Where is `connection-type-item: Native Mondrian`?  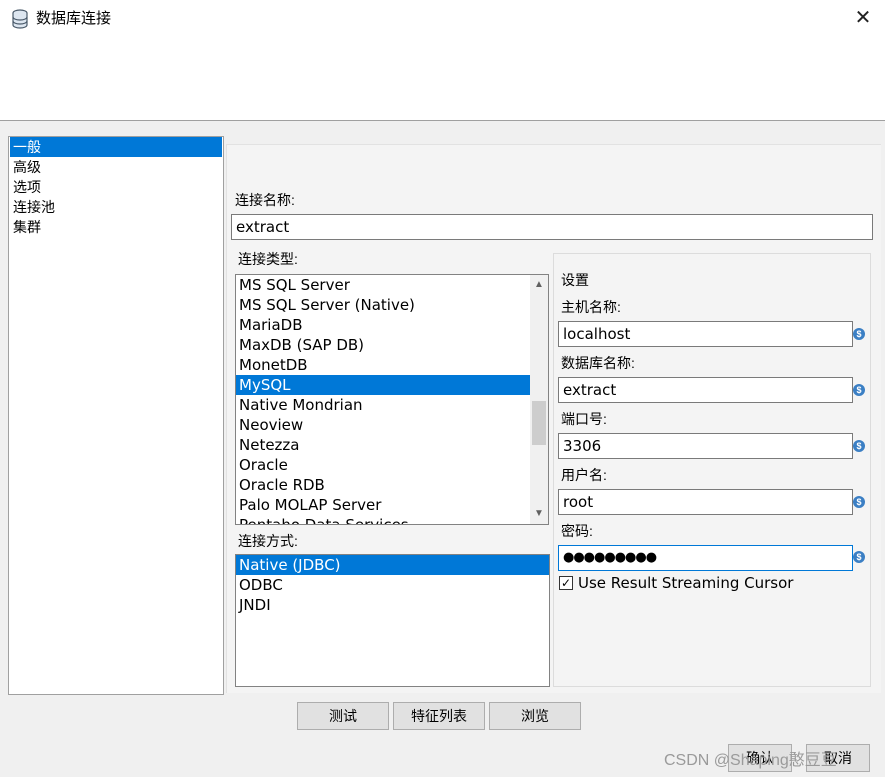 connection-type-item: Native Mondrian is located at coordinates (383, 405).